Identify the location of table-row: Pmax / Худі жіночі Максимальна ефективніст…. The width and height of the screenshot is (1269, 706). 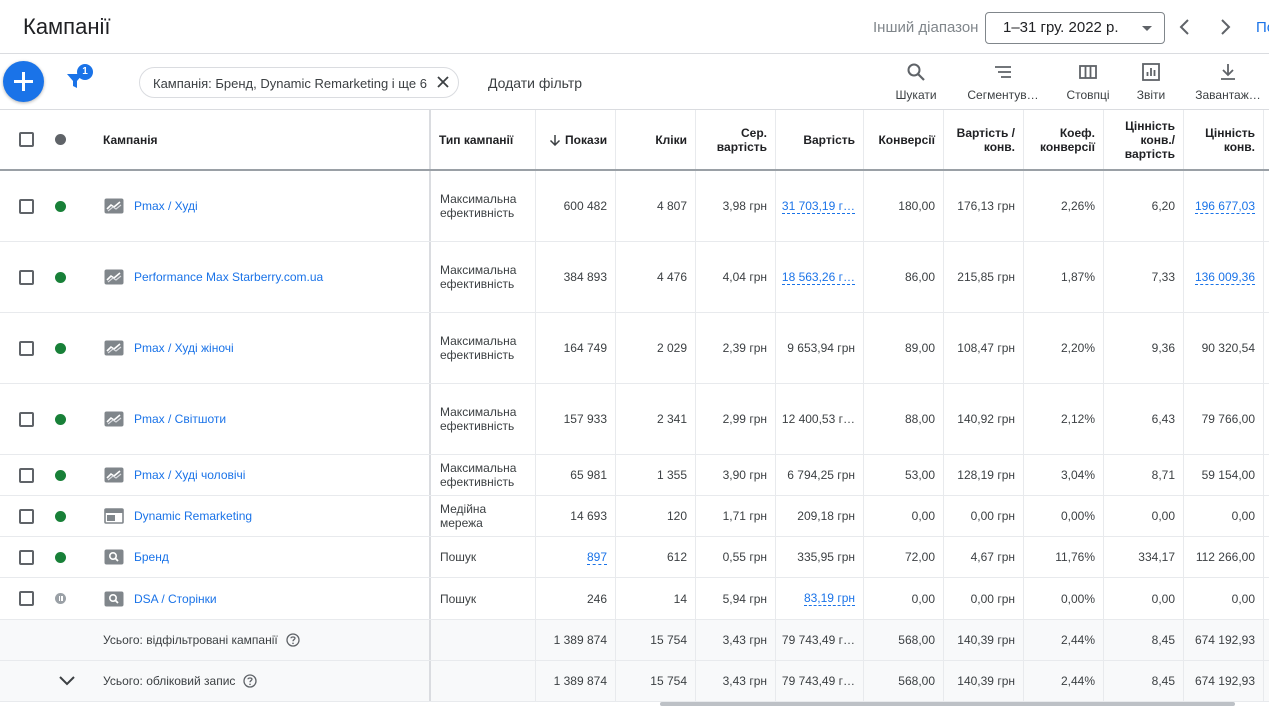
(634, 348).